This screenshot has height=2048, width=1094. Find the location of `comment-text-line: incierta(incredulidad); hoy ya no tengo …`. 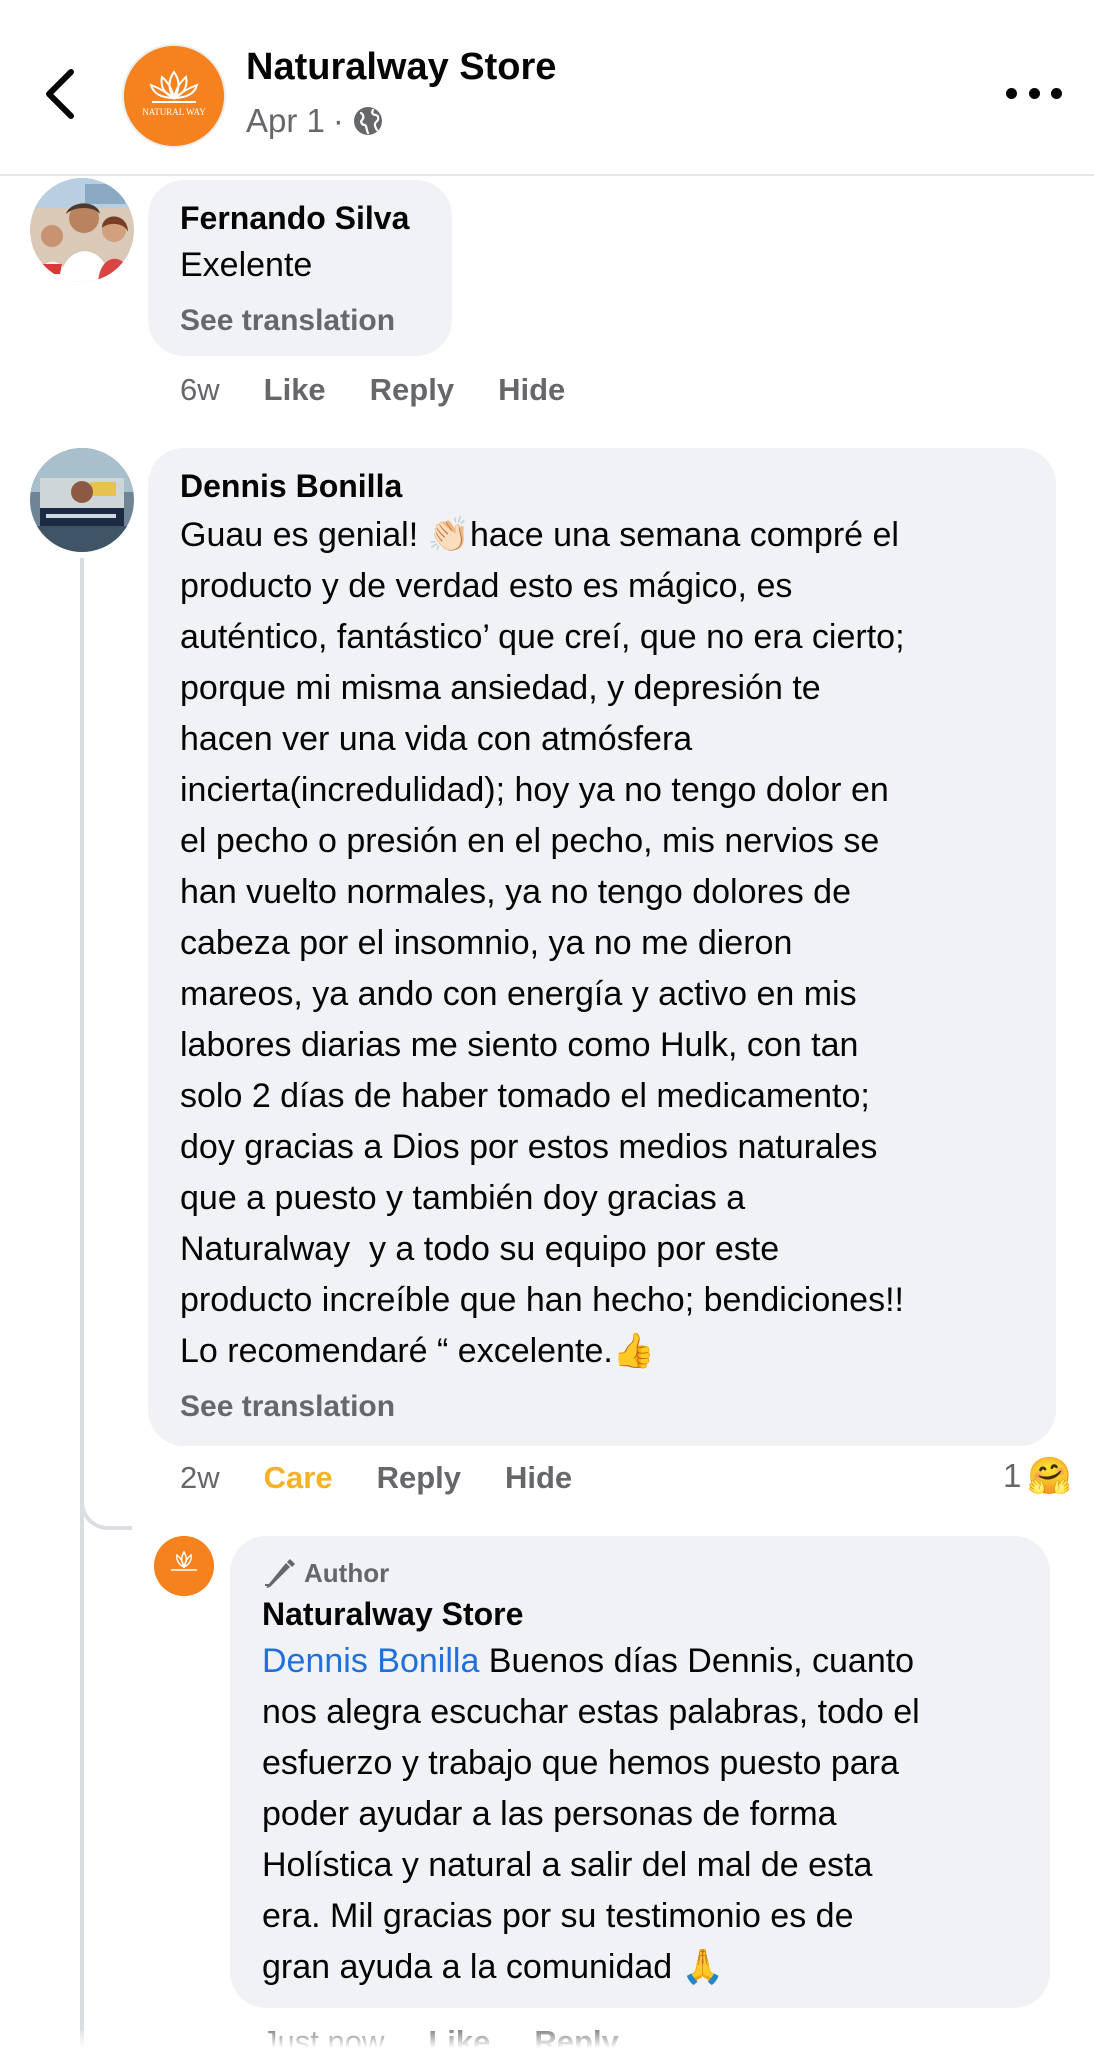

comment-text-line: incierta(incredulidad); hoy ya no tengo … is located at coordinates (534, 790).